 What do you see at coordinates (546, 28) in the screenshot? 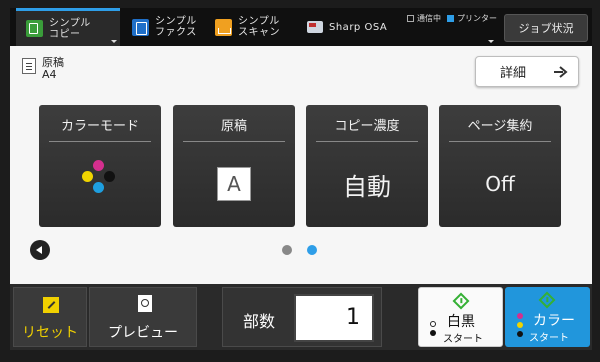
I see `job-status-button: ジョブ状況` at bounding box center [546, 28].